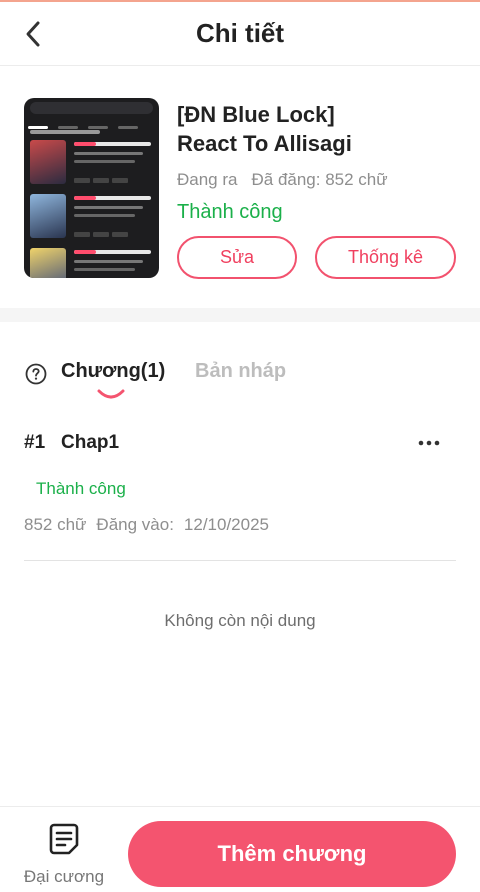 The height and width of the screenshot is (892, 480). What do you see at coordinates (64, 839) in the screenshot?
I see `outline-document-icon` at bounding box center [64, 839].